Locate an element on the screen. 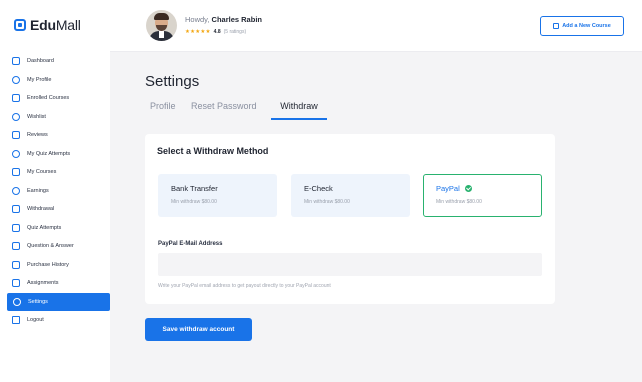 The image size is (642, 382). brand-name-part2: Mall is located at coordinates (68, 25).